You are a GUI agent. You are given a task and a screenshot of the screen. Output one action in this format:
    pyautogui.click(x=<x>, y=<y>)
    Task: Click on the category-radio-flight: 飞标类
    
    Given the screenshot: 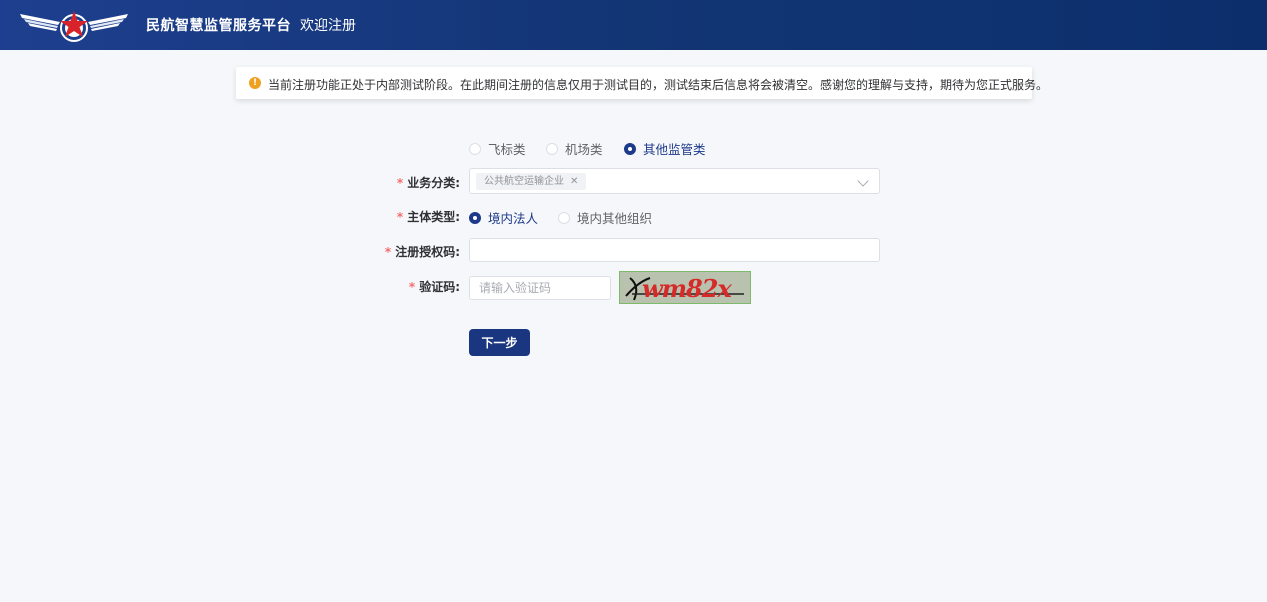 What is the action you would take?
    pyautogui.click(x=497, y=148)
    